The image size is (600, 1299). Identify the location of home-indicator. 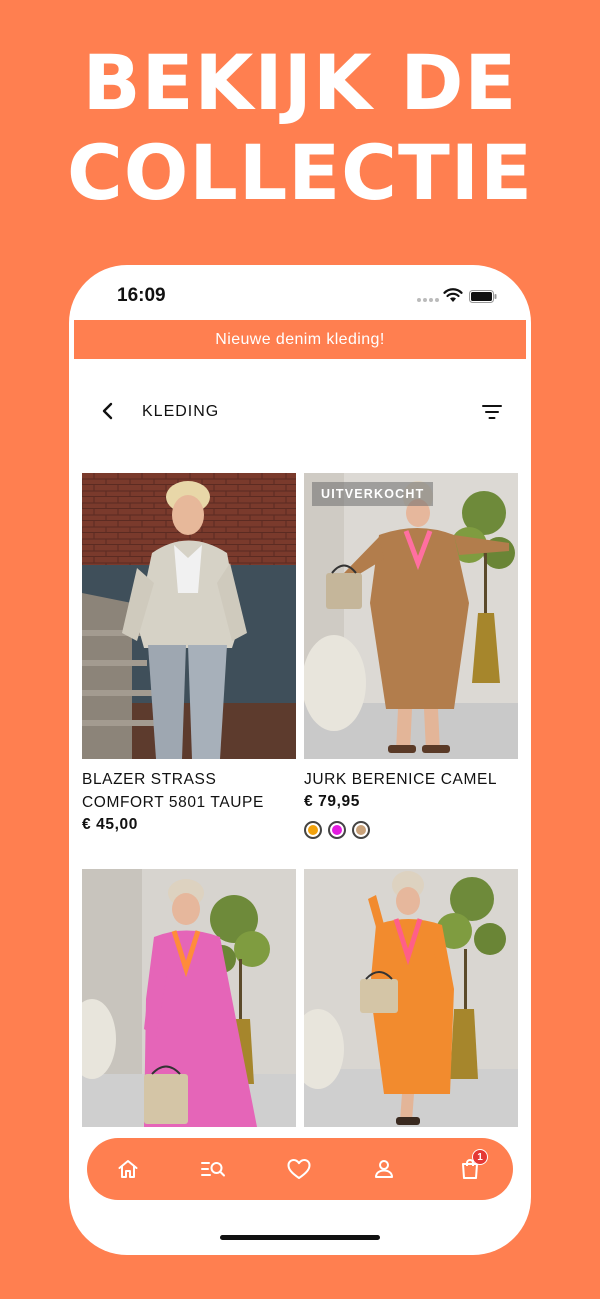
(300, 1237).